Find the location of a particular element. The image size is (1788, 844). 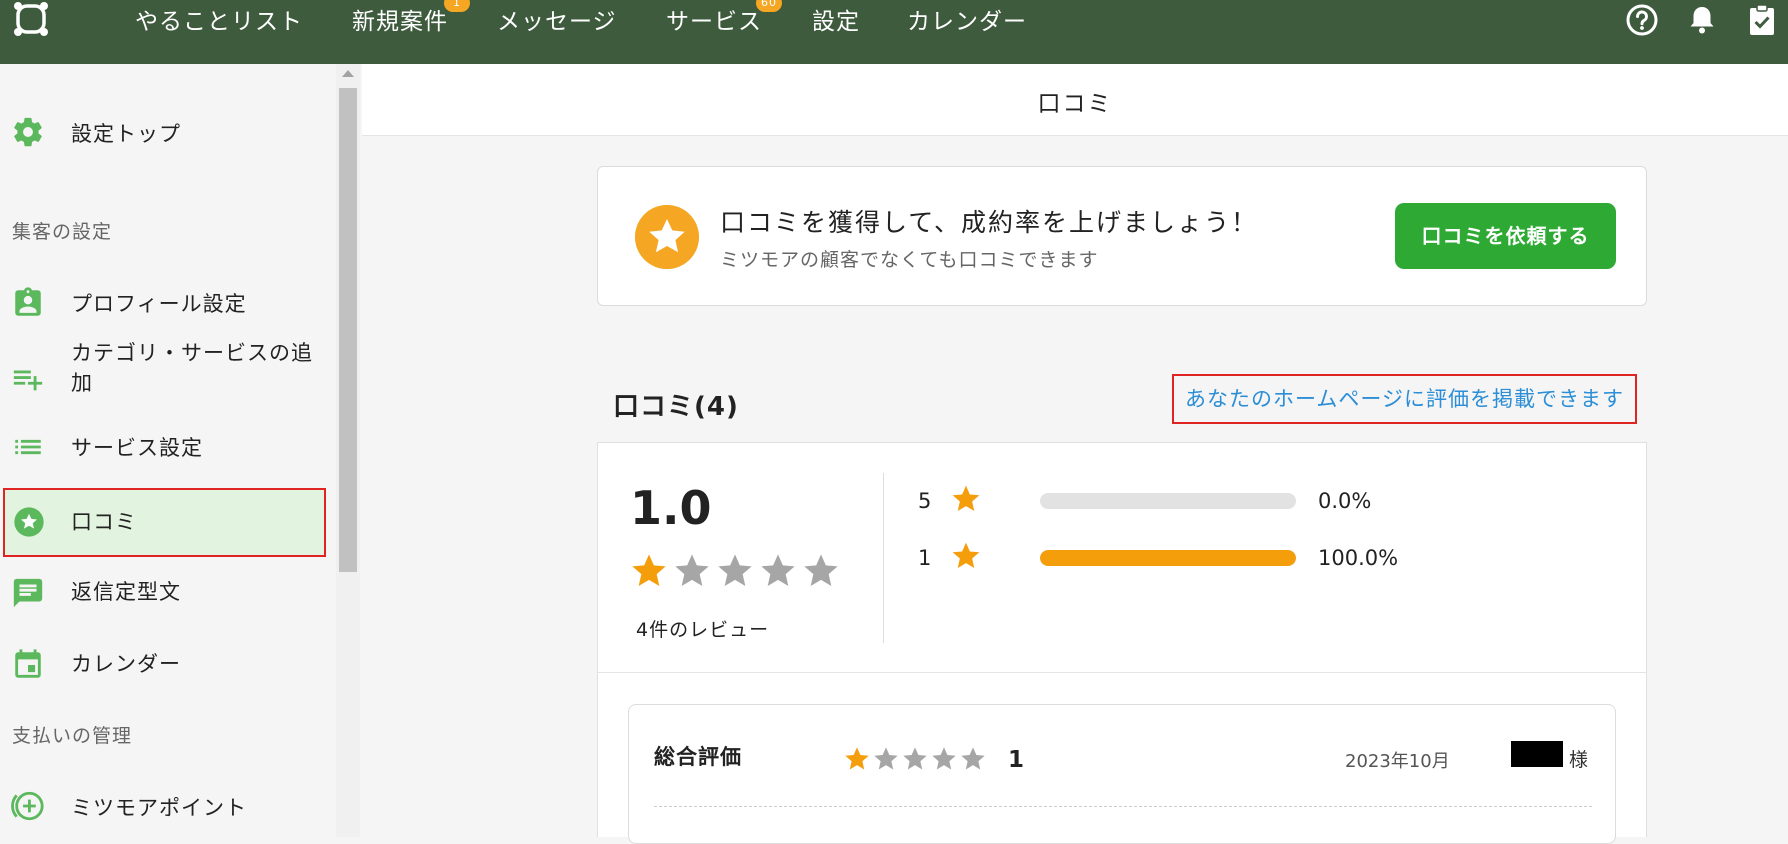

sidebar-item-reviews: 口コミ is located at coordinates (164, 522).